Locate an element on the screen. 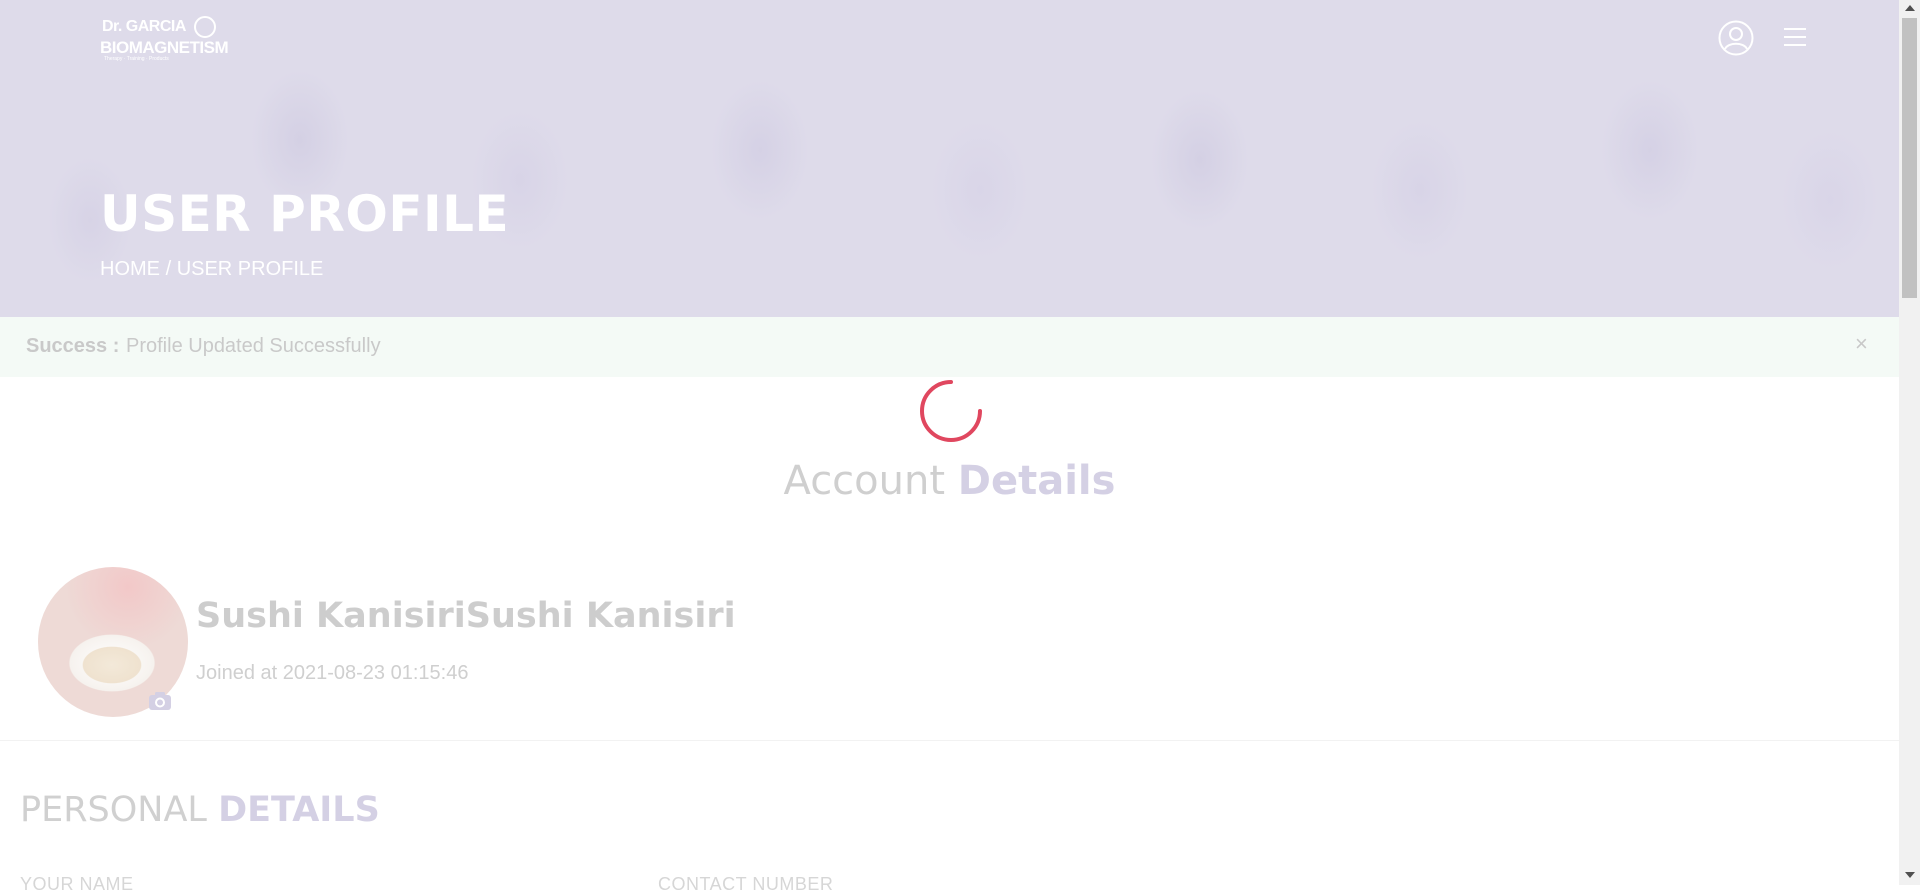 This screenshot has width=1920, height=895. personal-details-heading-bold: DETAILS is located at coordinates (299, 810).